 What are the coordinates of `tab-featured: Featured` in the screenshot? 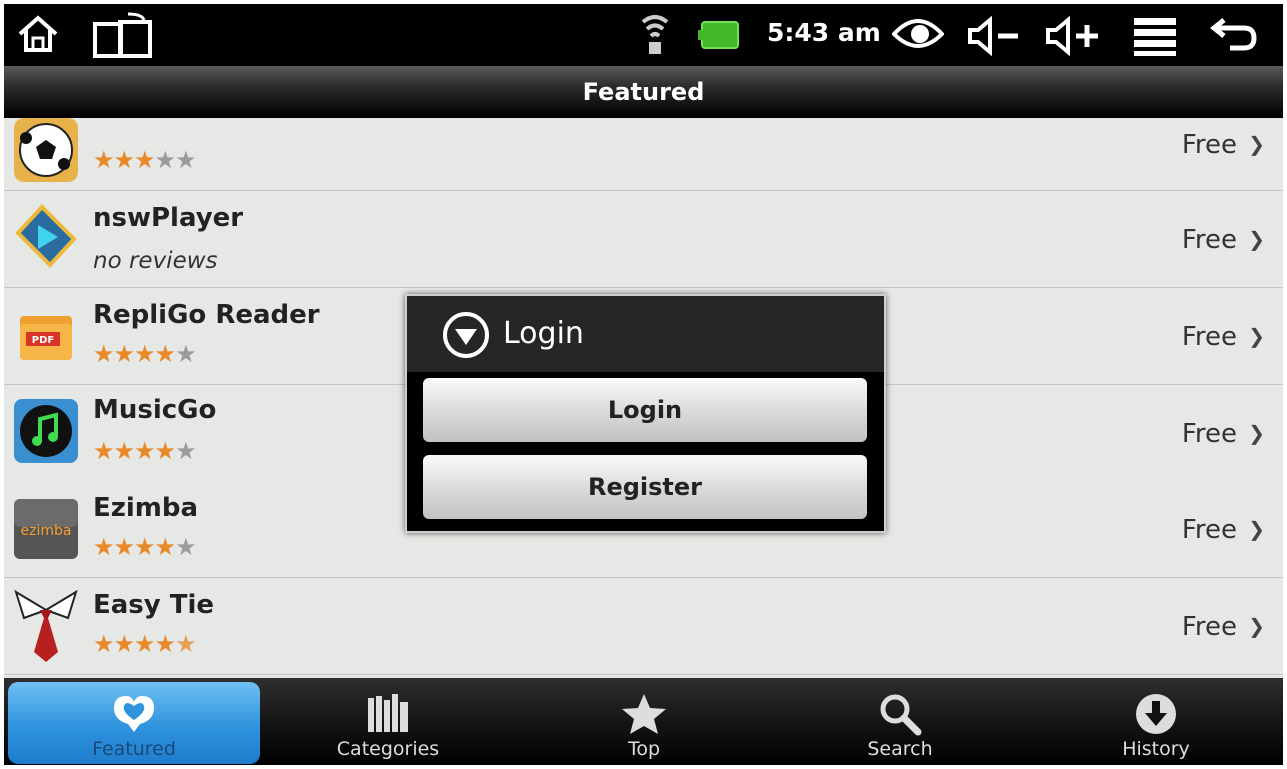 It's located at (134, 723).